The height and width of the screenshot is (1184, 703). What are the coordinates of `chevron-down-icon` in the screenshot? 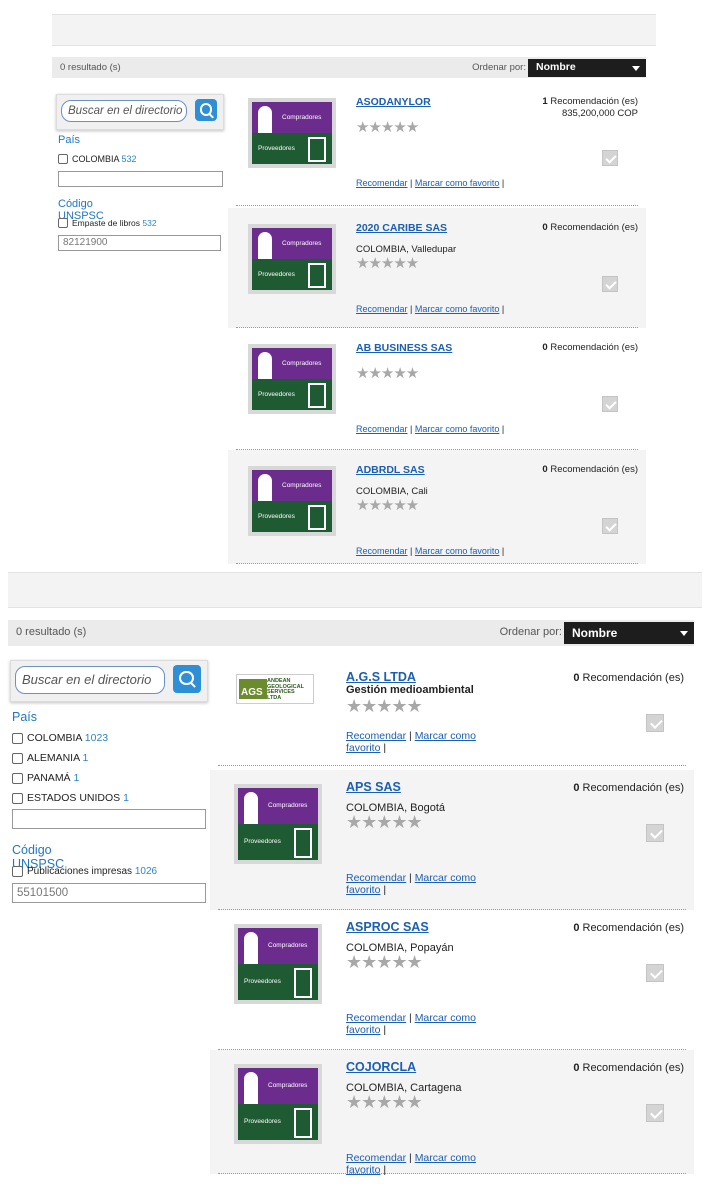 It's located at (684, 633).